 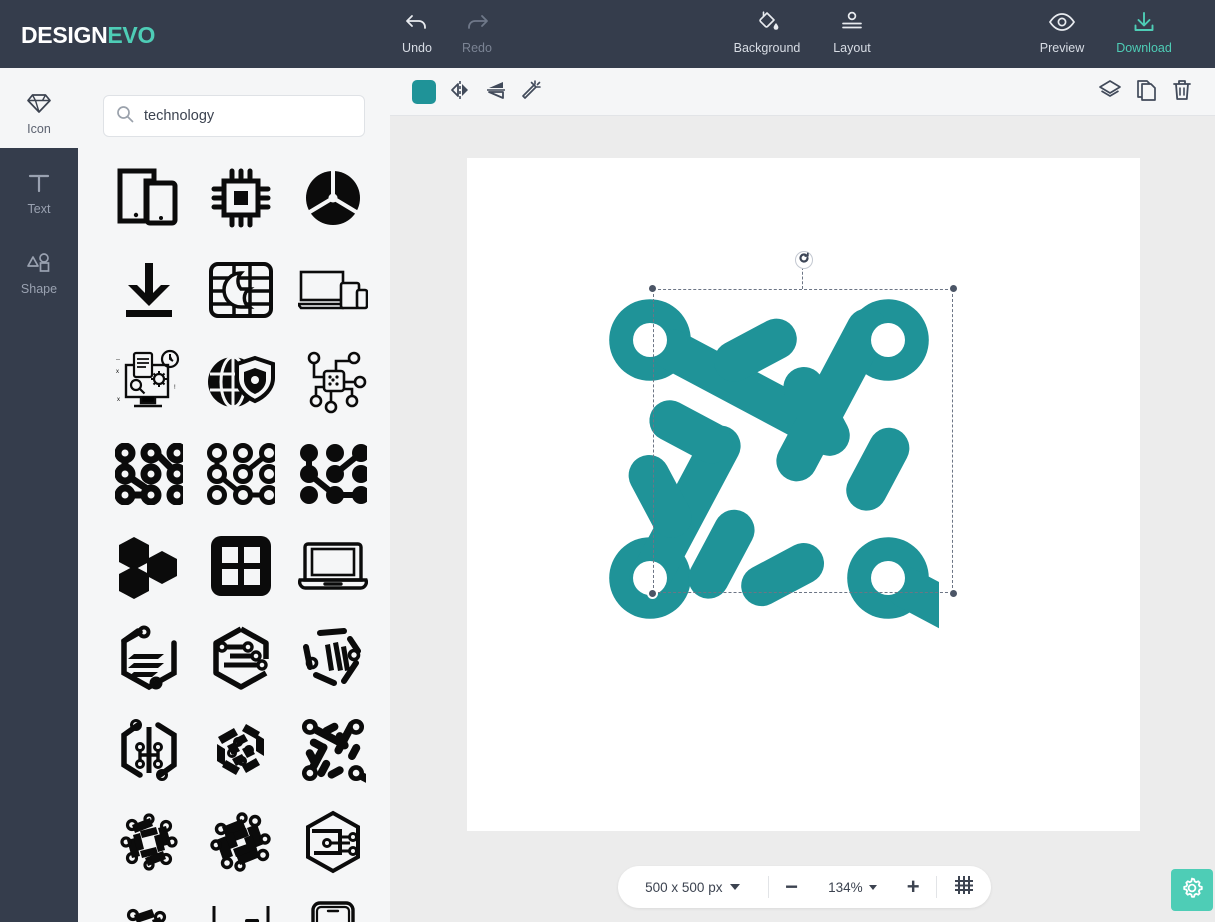 What do you see at coordinates (1110, 92) in the screenshot?
I see `layers-button` at bounding box center [1110, 92].